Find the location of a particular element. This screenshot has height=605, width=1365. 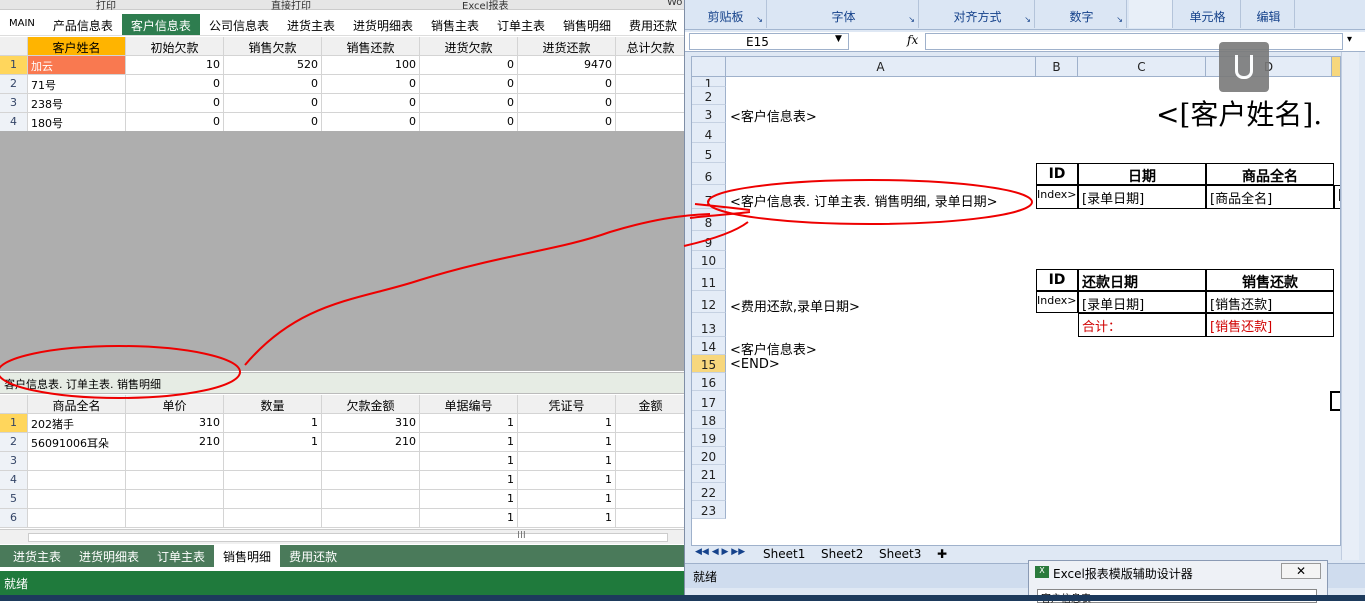

tab-order-main: 订单主表 is located at coordinates (521, 24).